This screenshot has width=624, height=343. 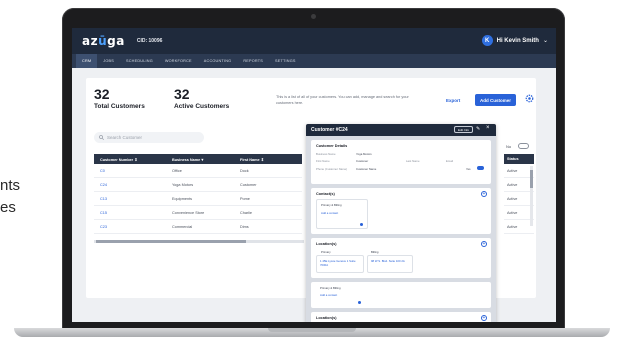 I want to click on location-address: 98 W S. Blvd. Suite 100 2A, so click(x=388, y=261).